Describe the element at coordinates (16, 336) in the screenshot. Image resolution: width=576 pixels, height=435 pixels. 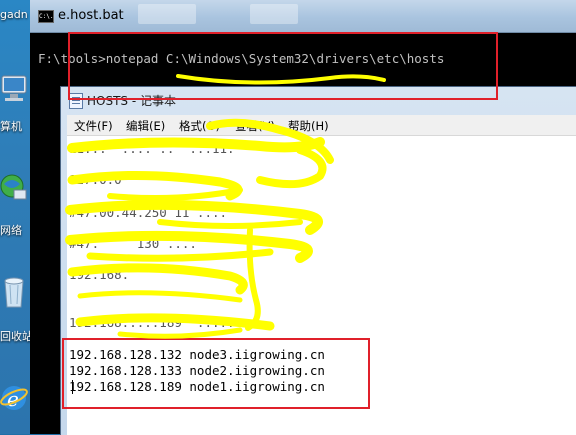
I see `recycle-bin-label: 回收站` at that location.